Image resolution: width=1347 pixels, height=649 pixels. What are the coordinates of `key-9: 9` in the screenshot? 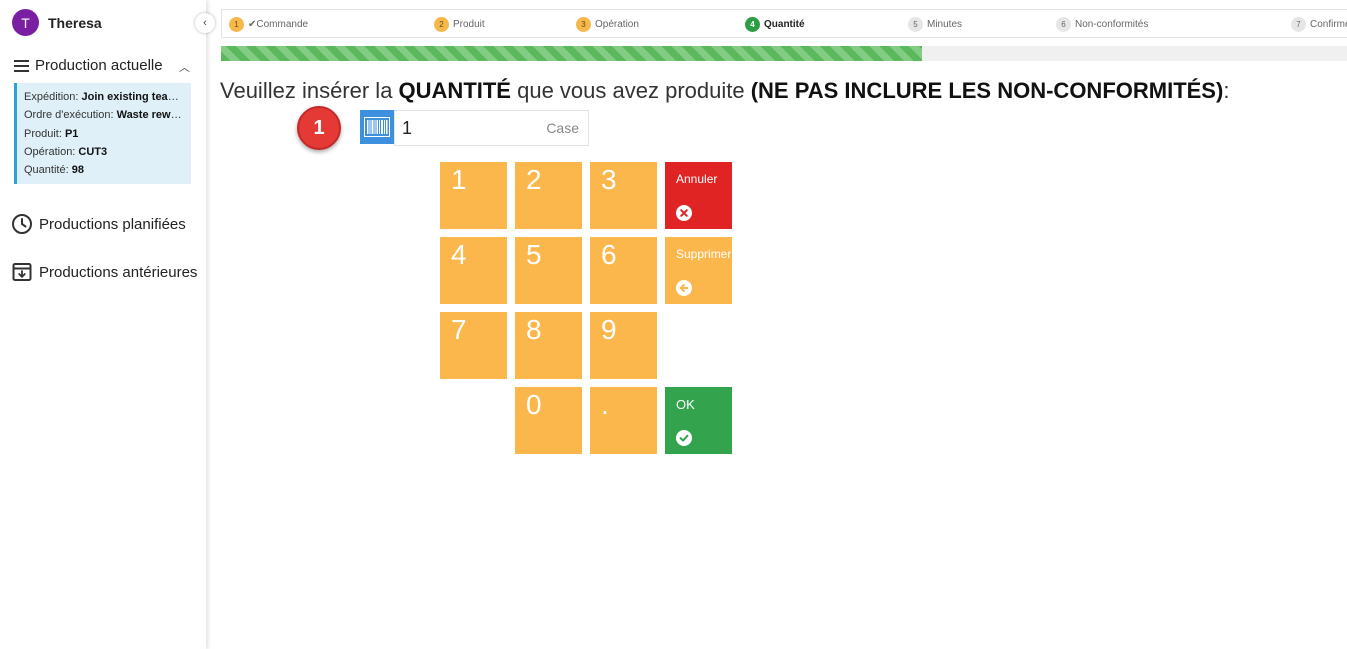 It's located at (623, 345).